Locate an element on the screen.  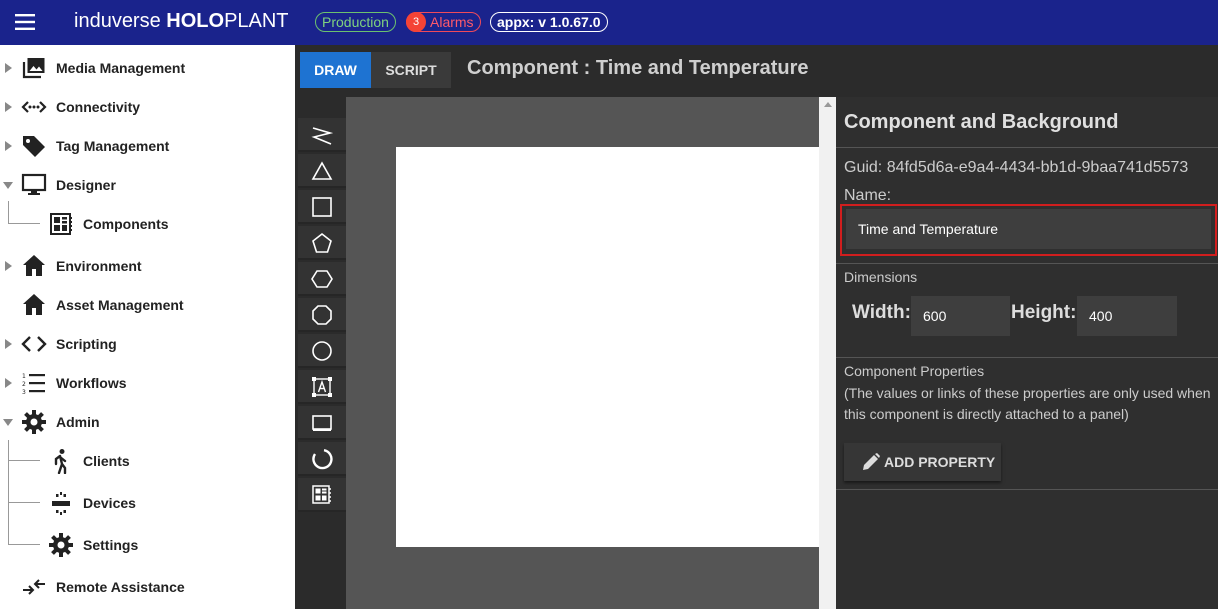
sidebar-item-devices: Devices is located at coordinates (147, 503).